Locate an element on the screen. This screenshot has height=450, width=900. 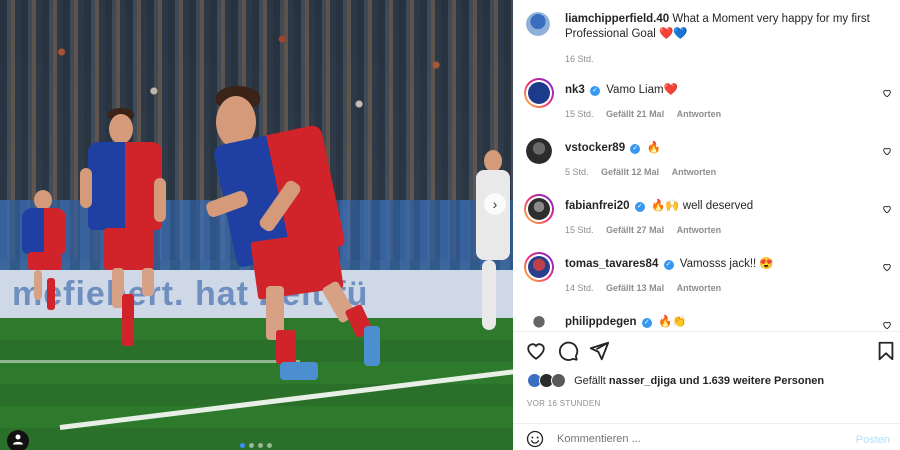
comment-time: 14 Std. is located at coordinates (579, 288).